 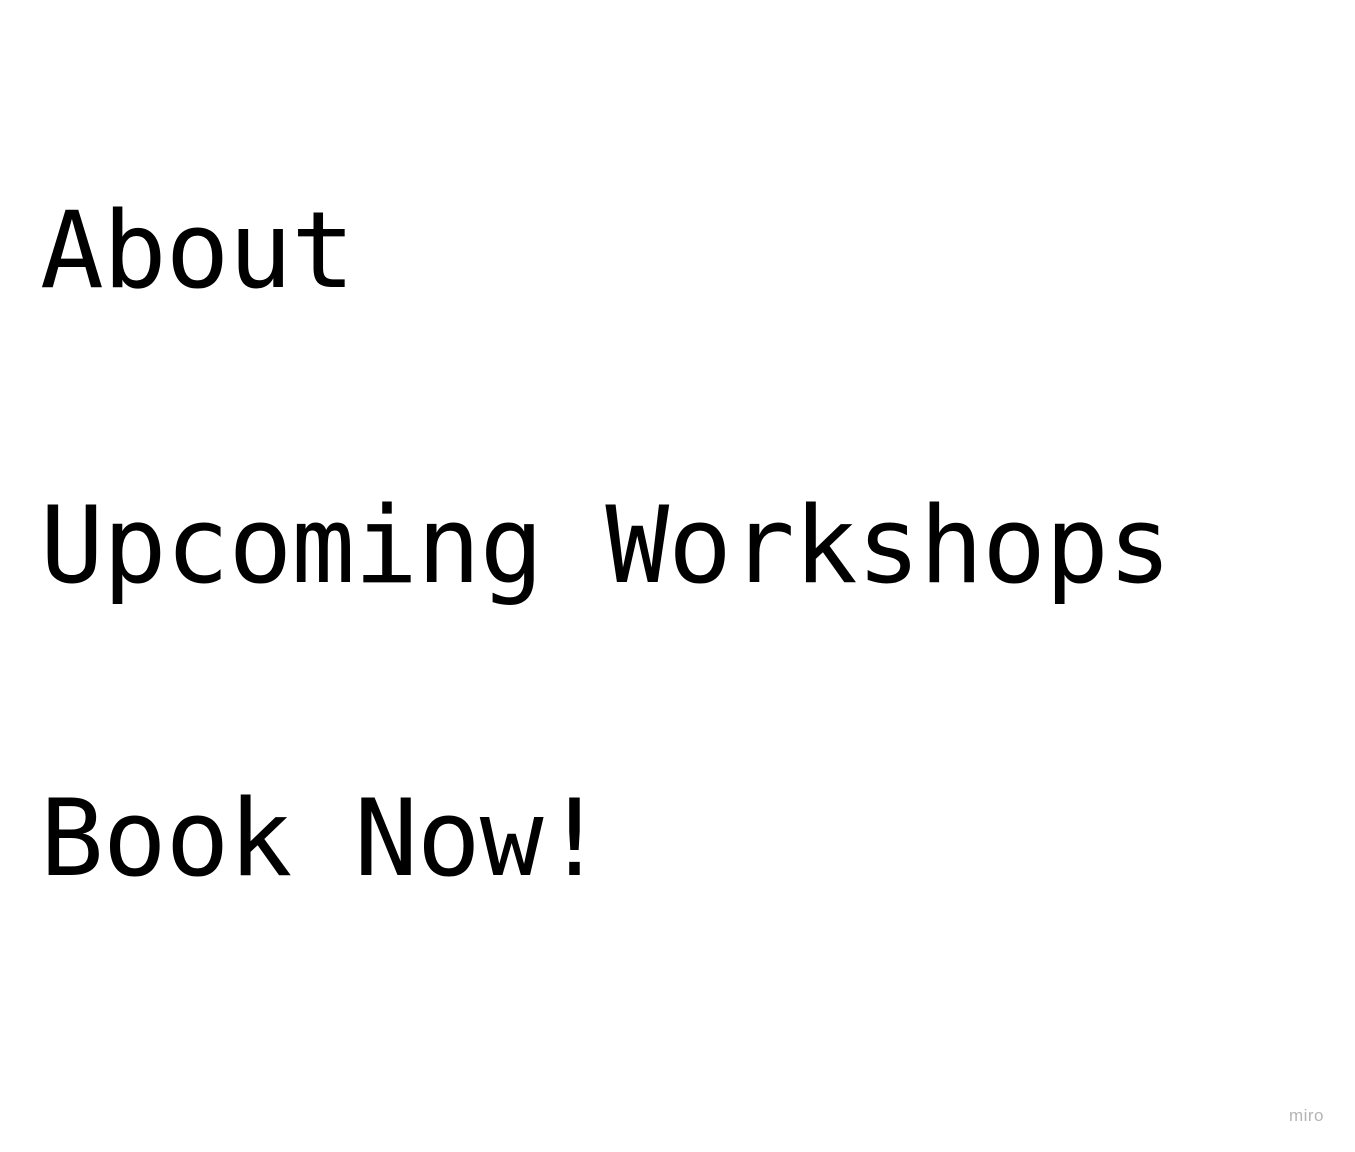 What do you see at coordinates (197, 251) in the screenshot?
I see `menu-item-about: About` at bounding box center [197, 251].